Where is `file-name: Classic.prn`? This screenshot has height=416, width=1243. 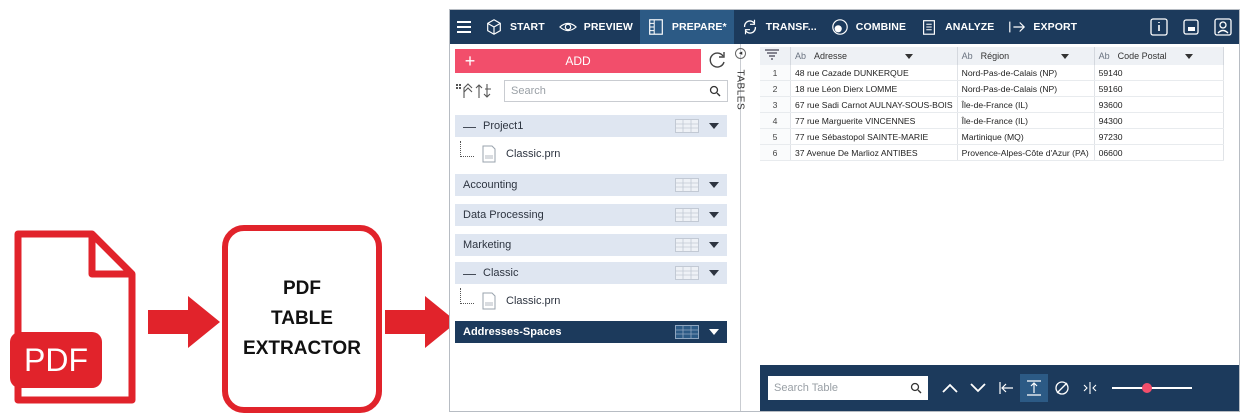 file-name: Classic.prn is located at coordinates (533, 301).